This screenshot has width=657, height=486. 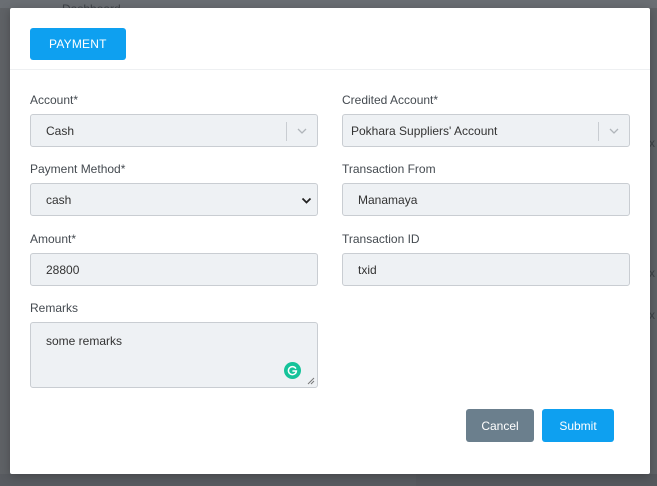 What do you see at coordinates (500, 425) in the screenshot?
I see `cancel-button: Cancel` at bounding box center [500, 425].